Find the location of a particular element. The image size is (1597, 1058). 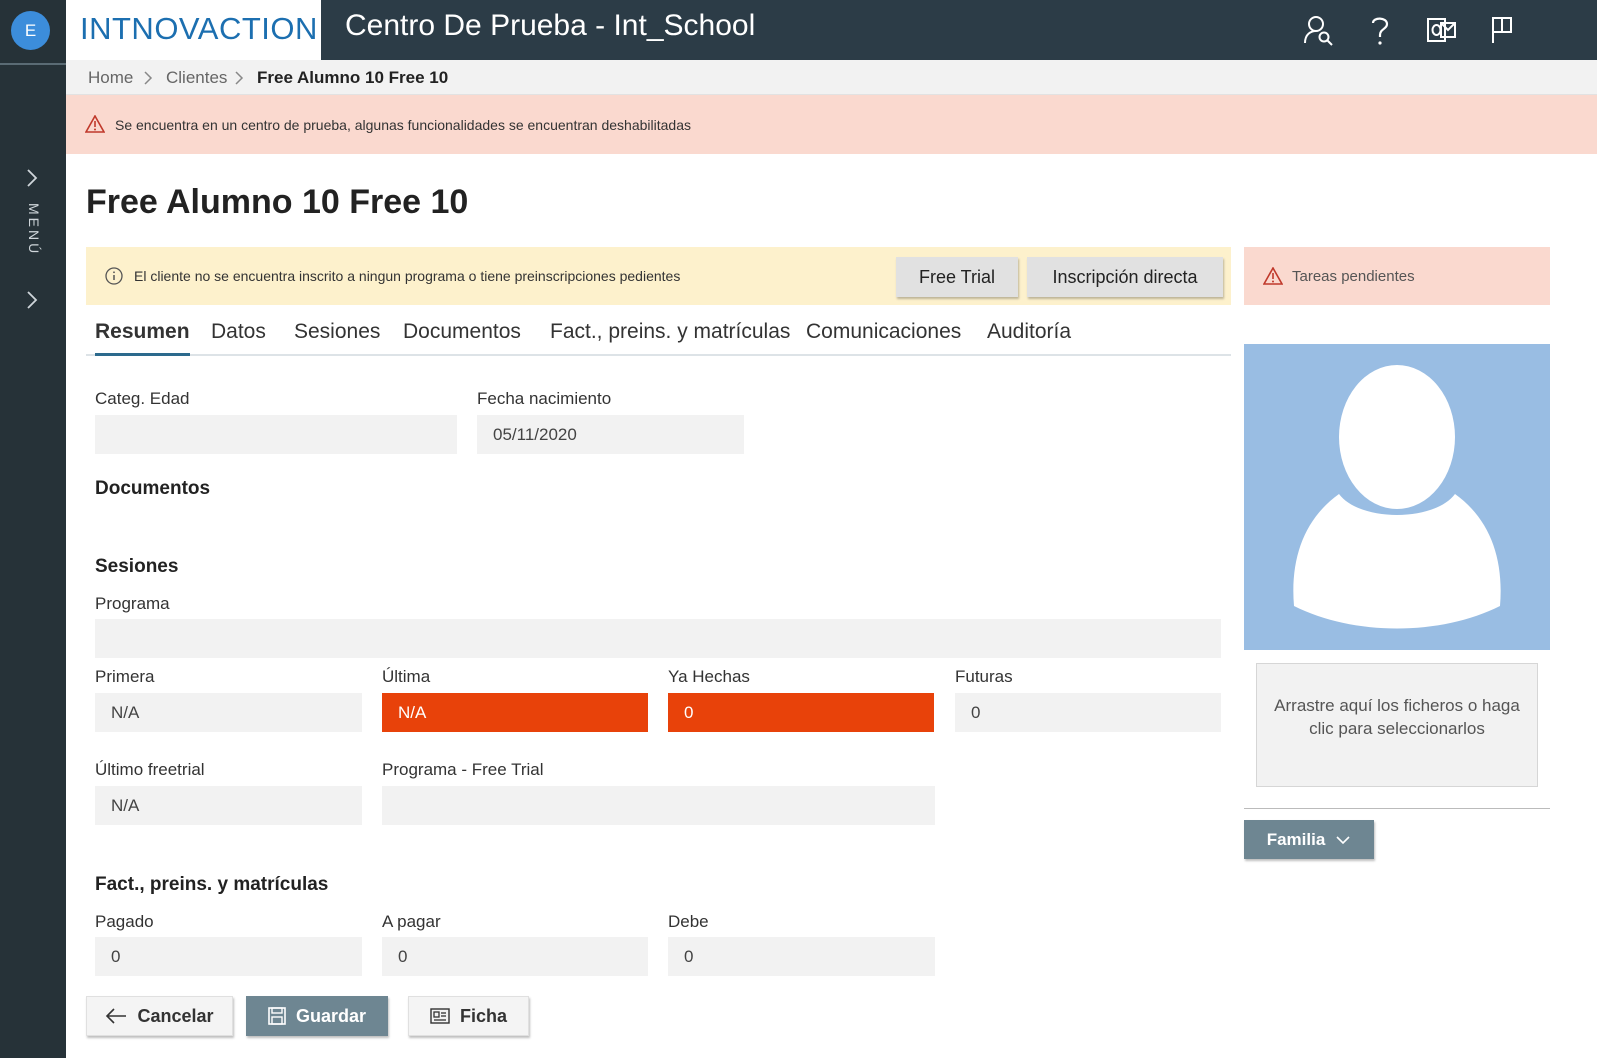

ultima-label: Última is located at coordinates (406, 676).